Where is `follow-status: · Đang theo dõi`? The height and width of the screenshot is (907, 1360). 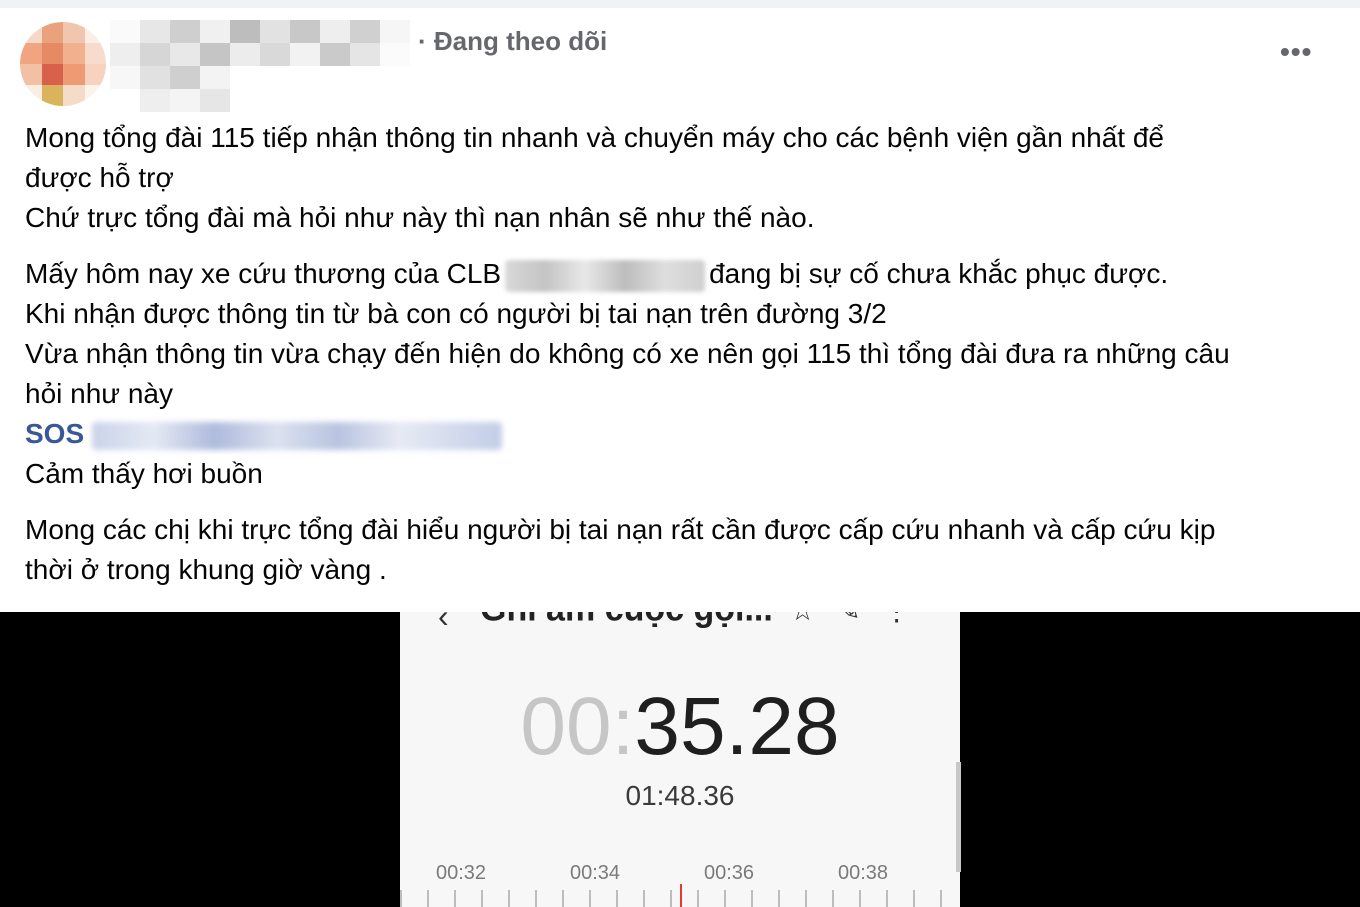 follow-status: · Đang theo dõi is located at coordinates (512, 41).